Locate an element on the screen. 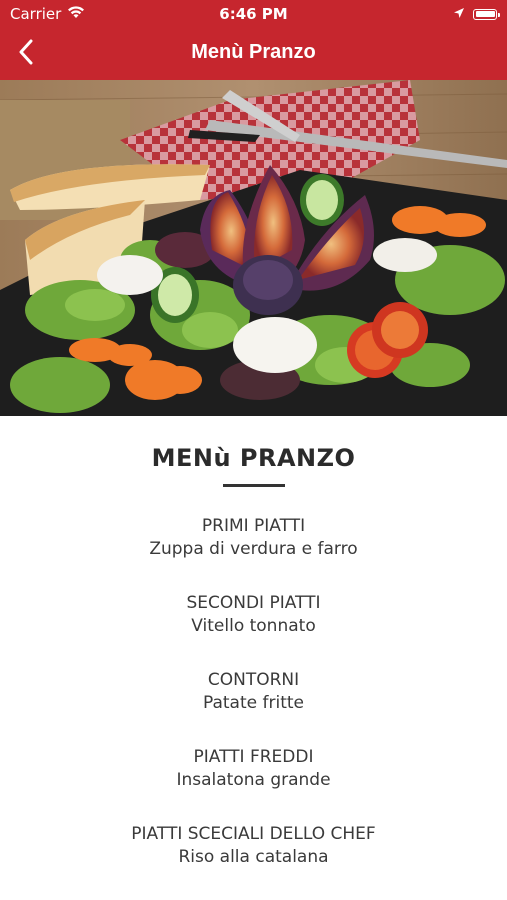 The height and width of the screenshot is (900, 507). status-right-group is located at coordinates (476, 14).